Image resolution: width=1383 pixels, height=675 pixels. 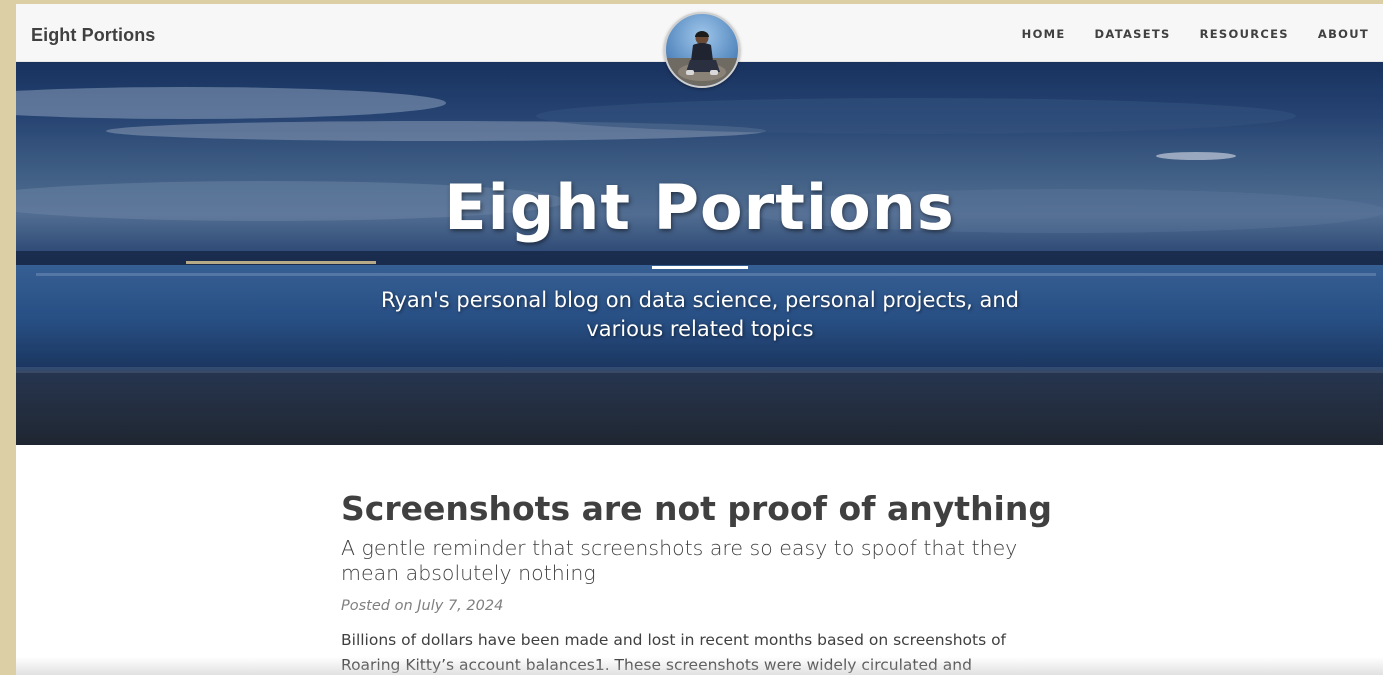 I want to click on hero-divider, so click(x=700, y=267).